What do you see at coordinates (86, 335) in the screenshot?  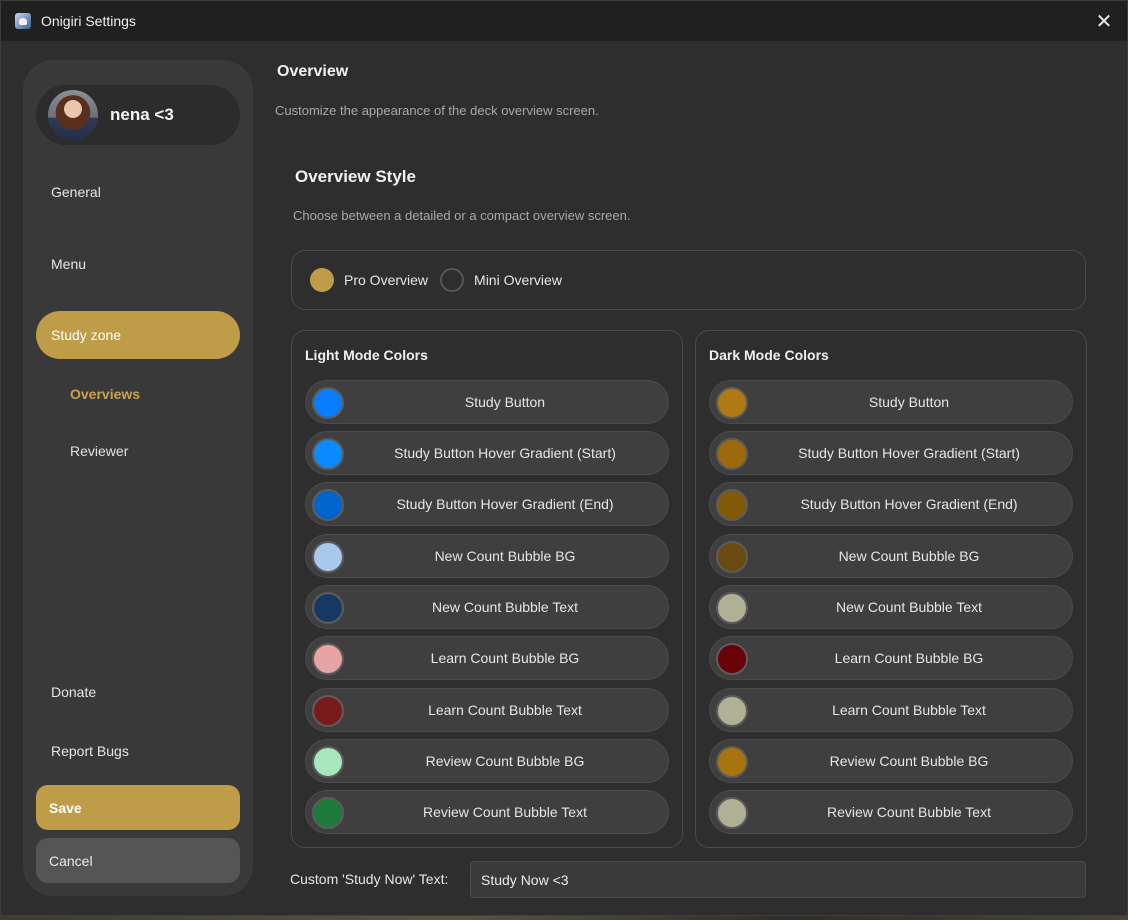 I see `sidebar-item-label: Study zone` at bounding box center [86, 335].